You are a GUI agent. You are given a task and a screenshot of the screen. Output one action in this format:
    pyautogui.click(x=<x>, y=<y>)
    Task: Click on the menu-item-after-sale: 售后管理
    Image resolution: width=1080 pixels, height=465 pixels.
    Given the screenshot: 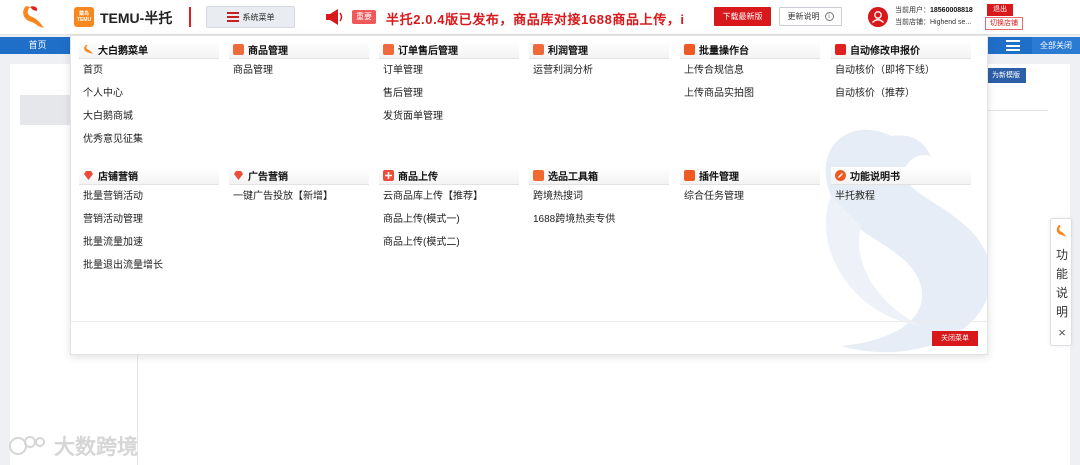 What is the action you would take?
    pyautogui.click(x=449, y=93)
    